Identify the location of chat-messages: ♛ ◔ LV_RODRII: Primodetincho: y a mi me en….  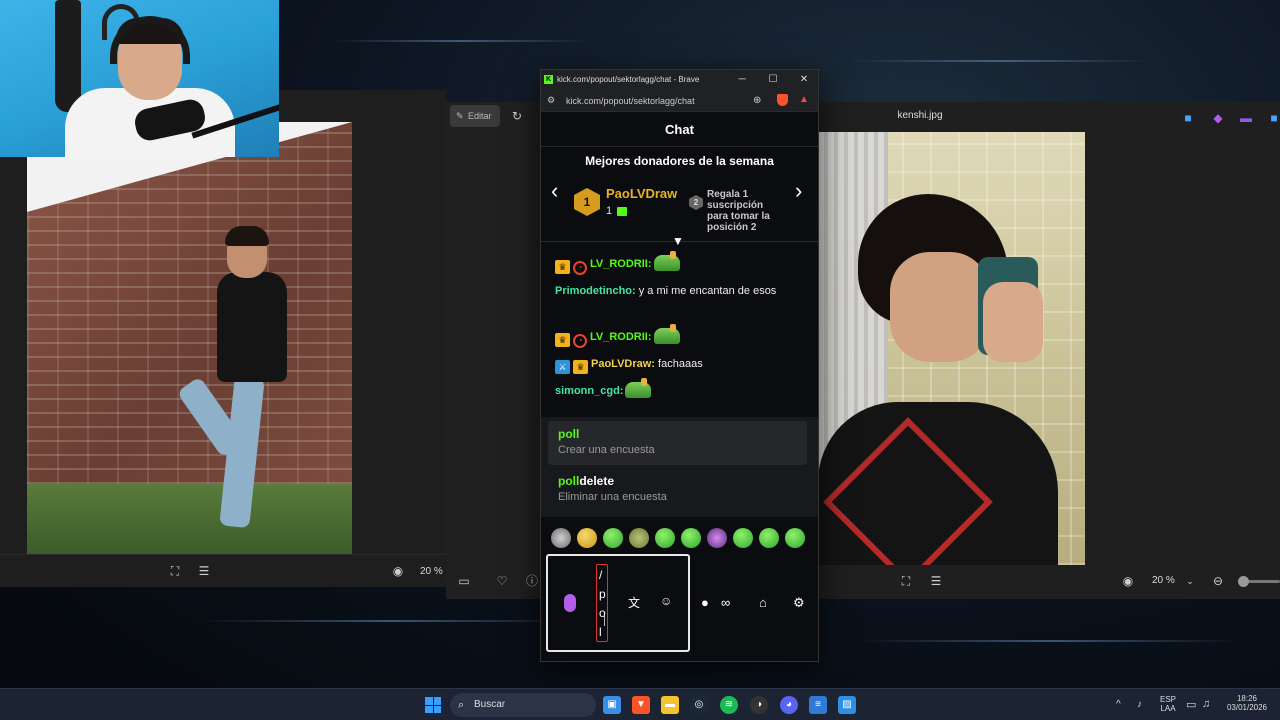
(679, 329).